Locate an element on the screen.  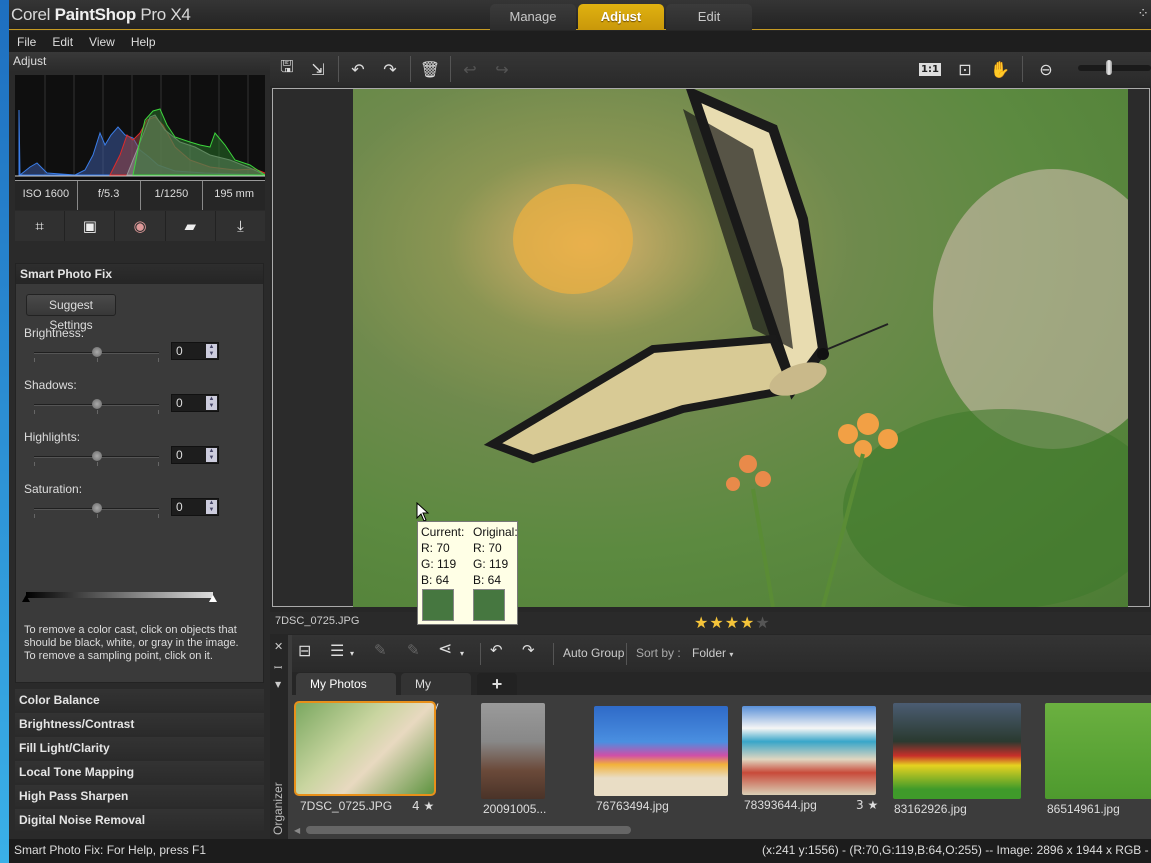
accordion-brightness-contrast: Brightness/Contrast is located at coordinates (139, 724).